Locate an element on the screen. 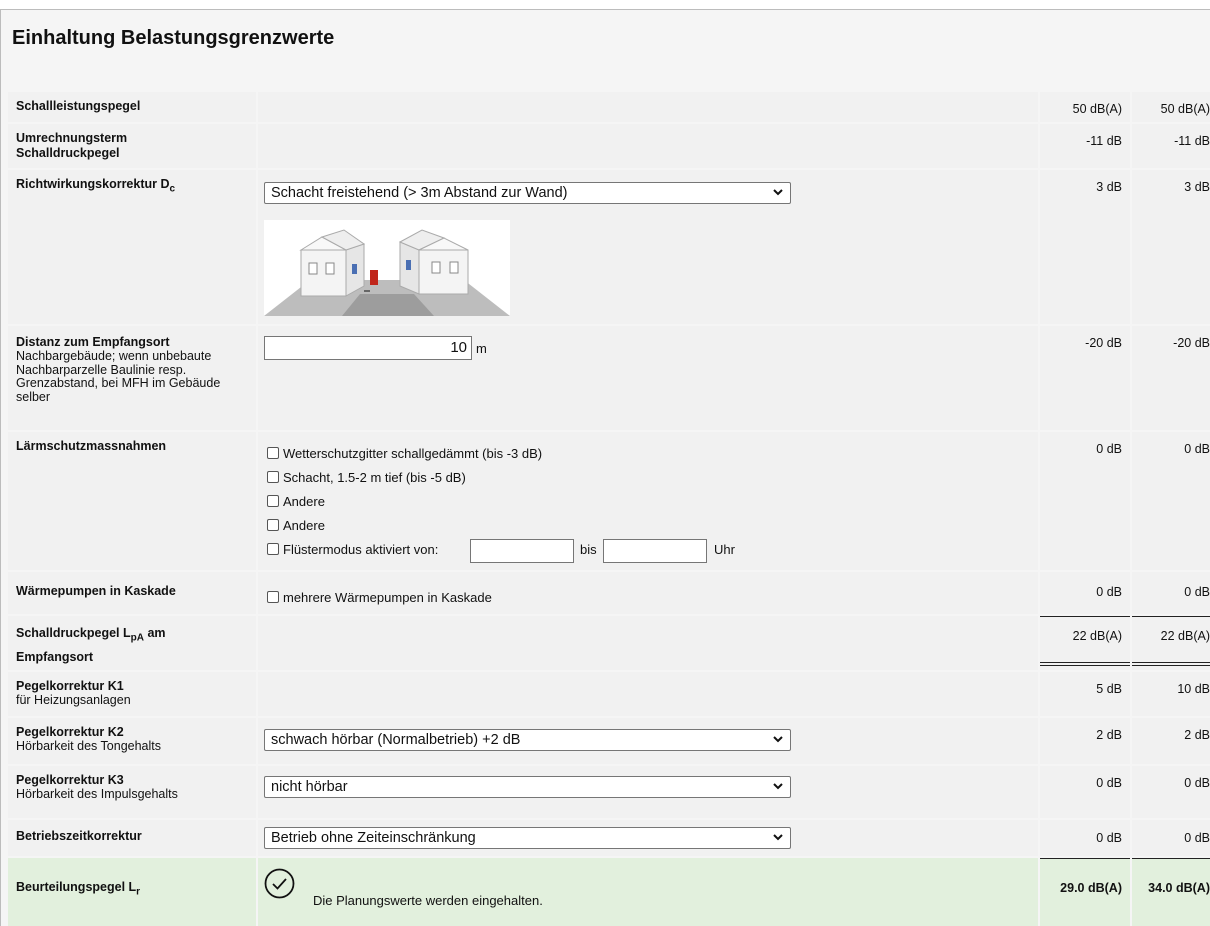  value-col1: 50 dB(A) is located at coordinates (1097, 109).